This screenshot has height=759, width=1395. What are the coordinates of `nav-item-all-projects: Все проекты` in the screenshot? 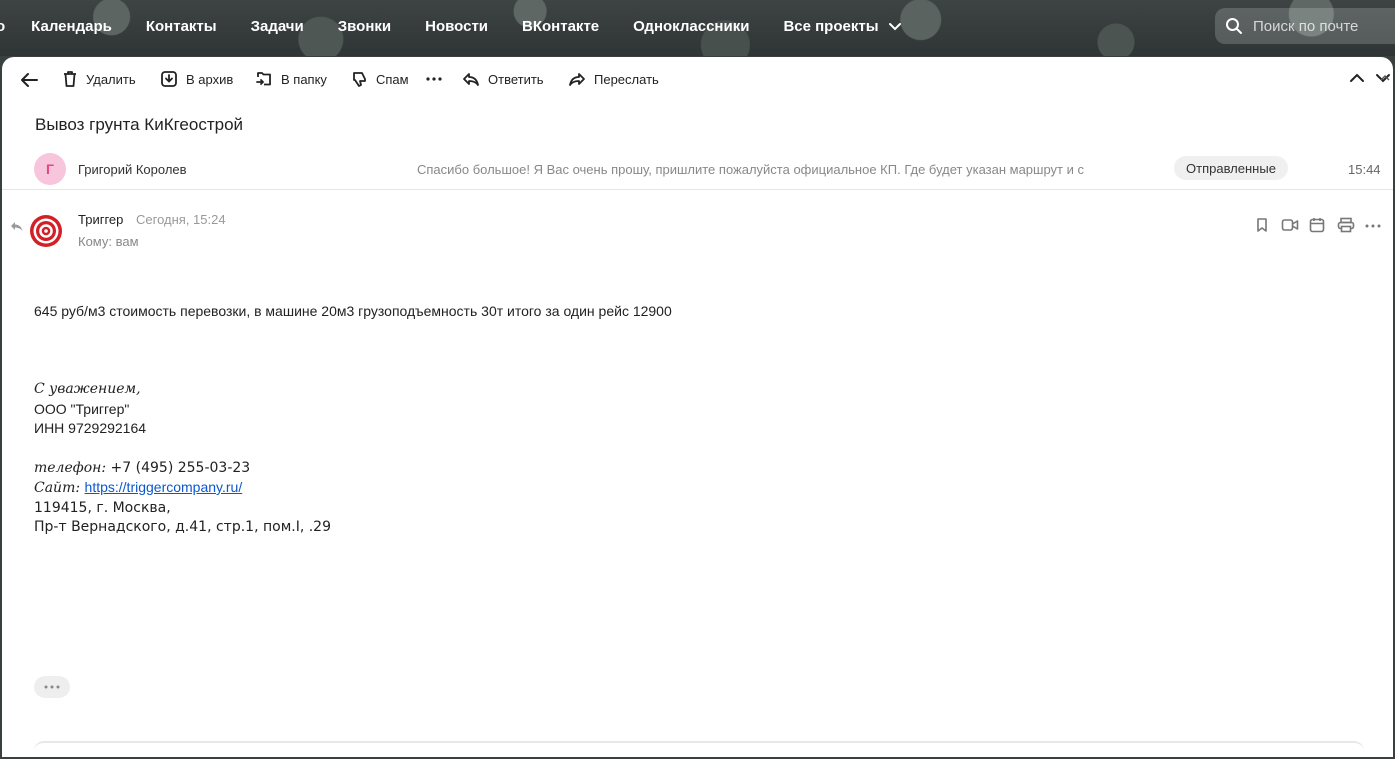 It's located at (842, 26).